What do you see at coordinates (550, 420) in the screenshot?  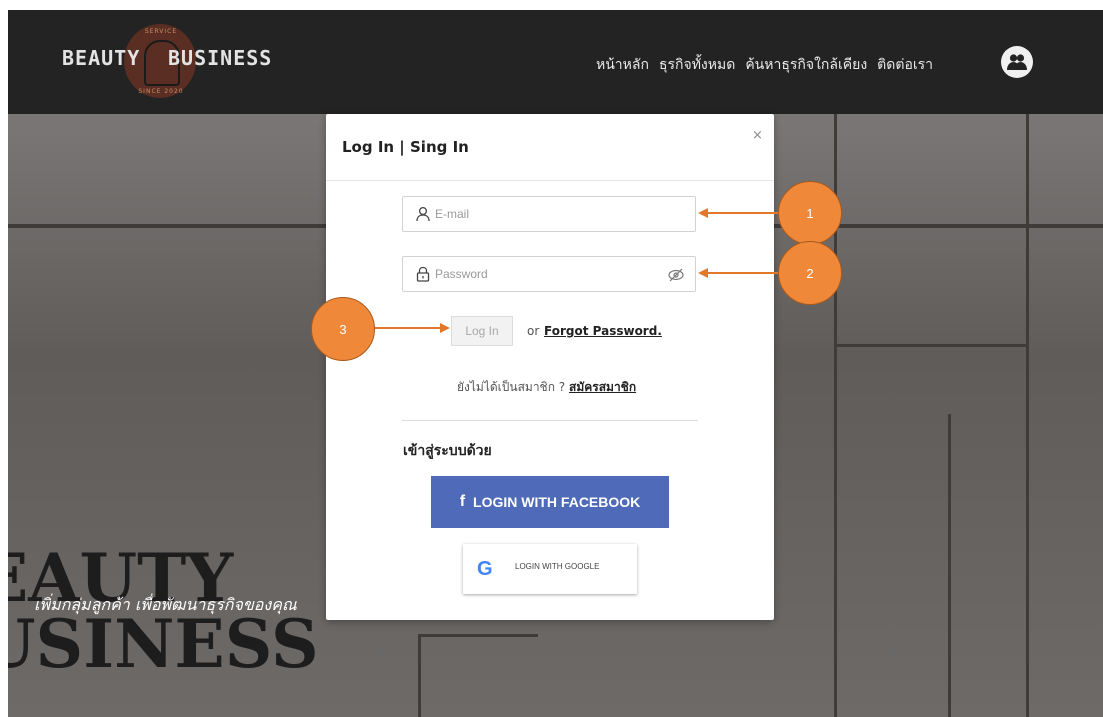 I see `social-divider` at bounding box center [550, 420].